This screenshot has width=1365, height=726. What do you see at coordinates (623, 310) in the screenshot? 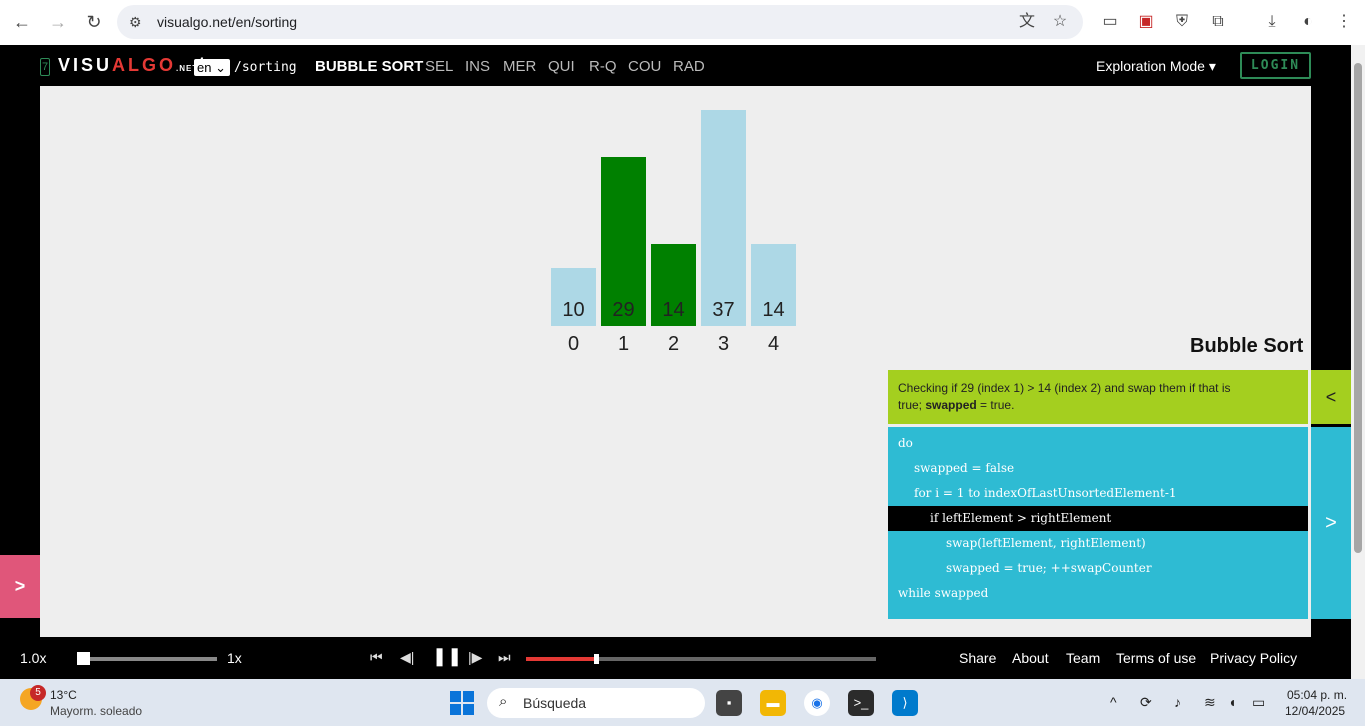
I see `bar-value-label: 29` at bounding box center [623, 310].